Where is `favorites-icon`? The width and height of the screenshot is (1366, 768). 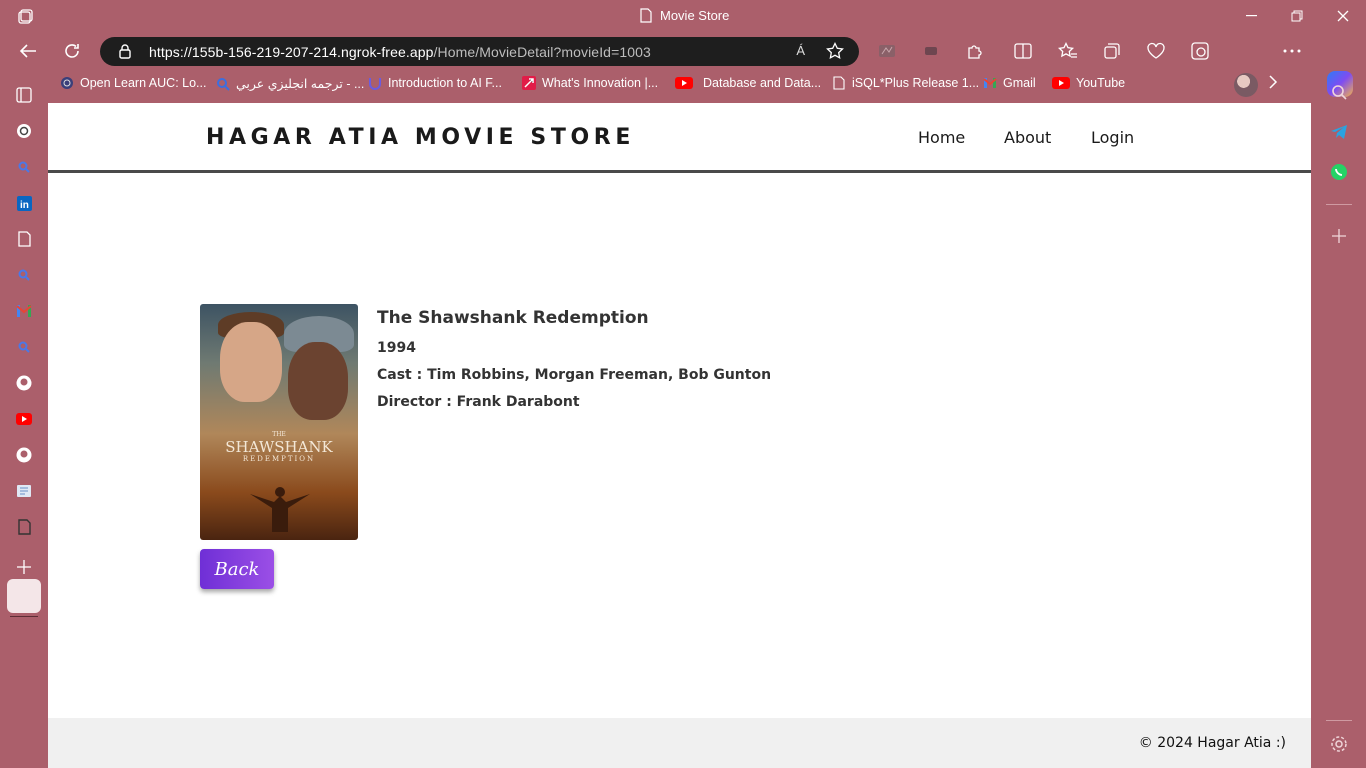
favorites-icon is located at coordinates (1068, 51).